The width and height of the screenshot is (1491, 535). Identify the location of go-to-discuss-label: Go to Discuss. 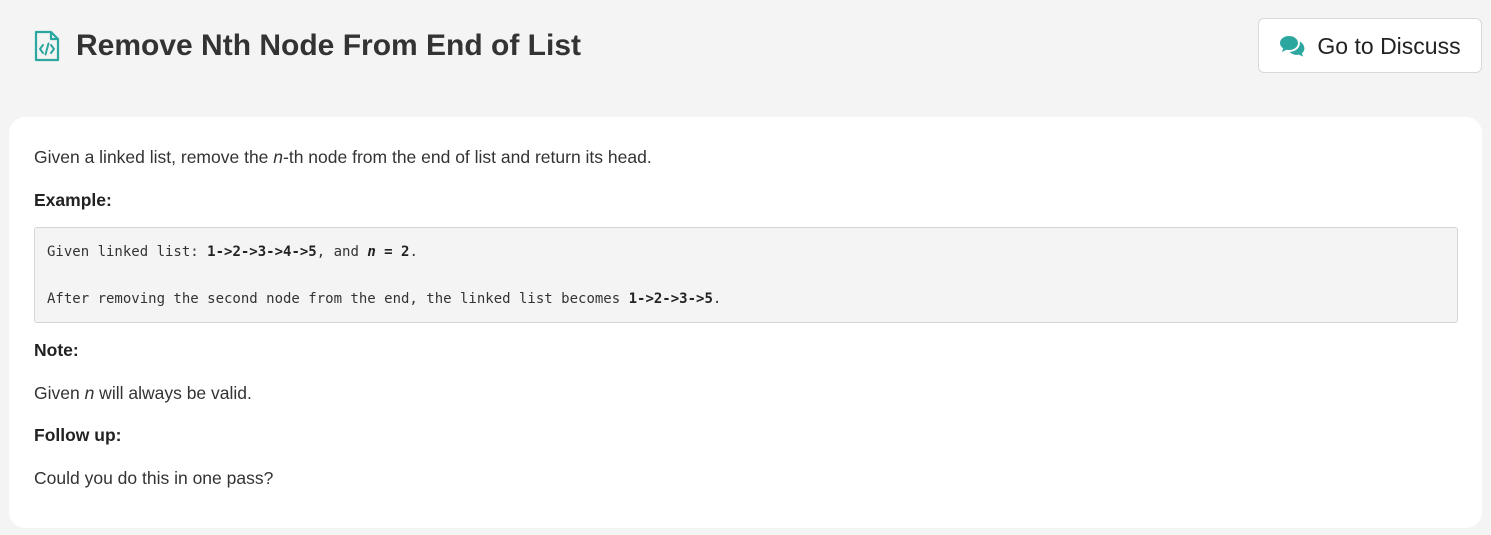
(1389, 45).